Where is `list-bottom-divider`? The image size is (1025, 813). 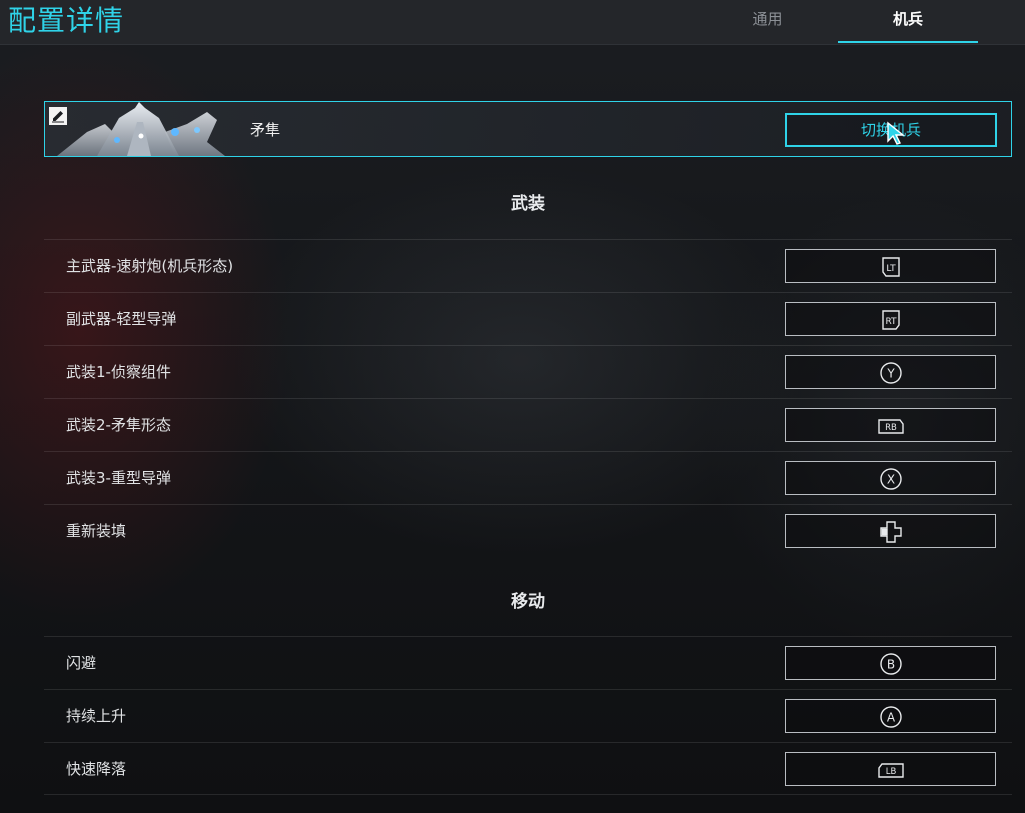 list-bottom-divider is located at coordinates (528, 794).